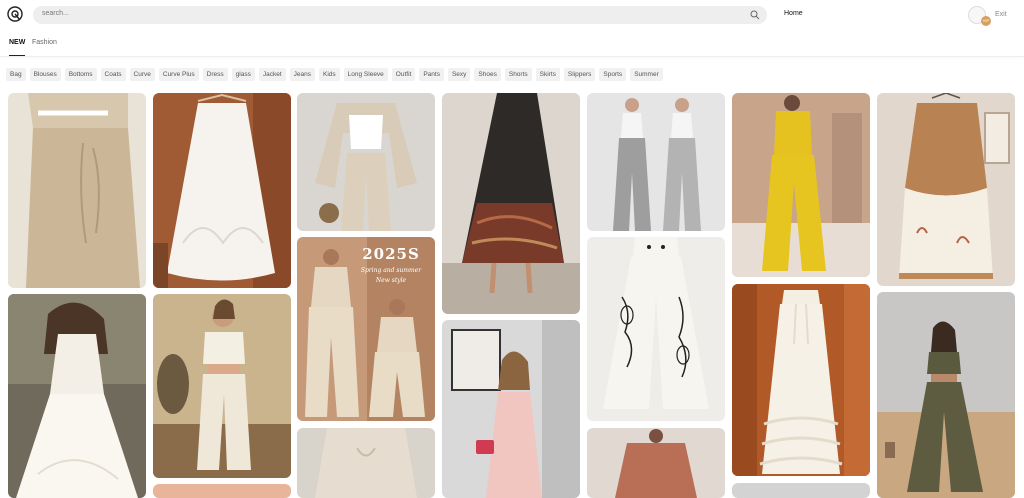 The height and width of the screenshot is (498, 1024). What do you see at coordinates (391, 270) in the screenshot?
I see `promo-line-1: Spring and summer` at bounding box center [391, 270].